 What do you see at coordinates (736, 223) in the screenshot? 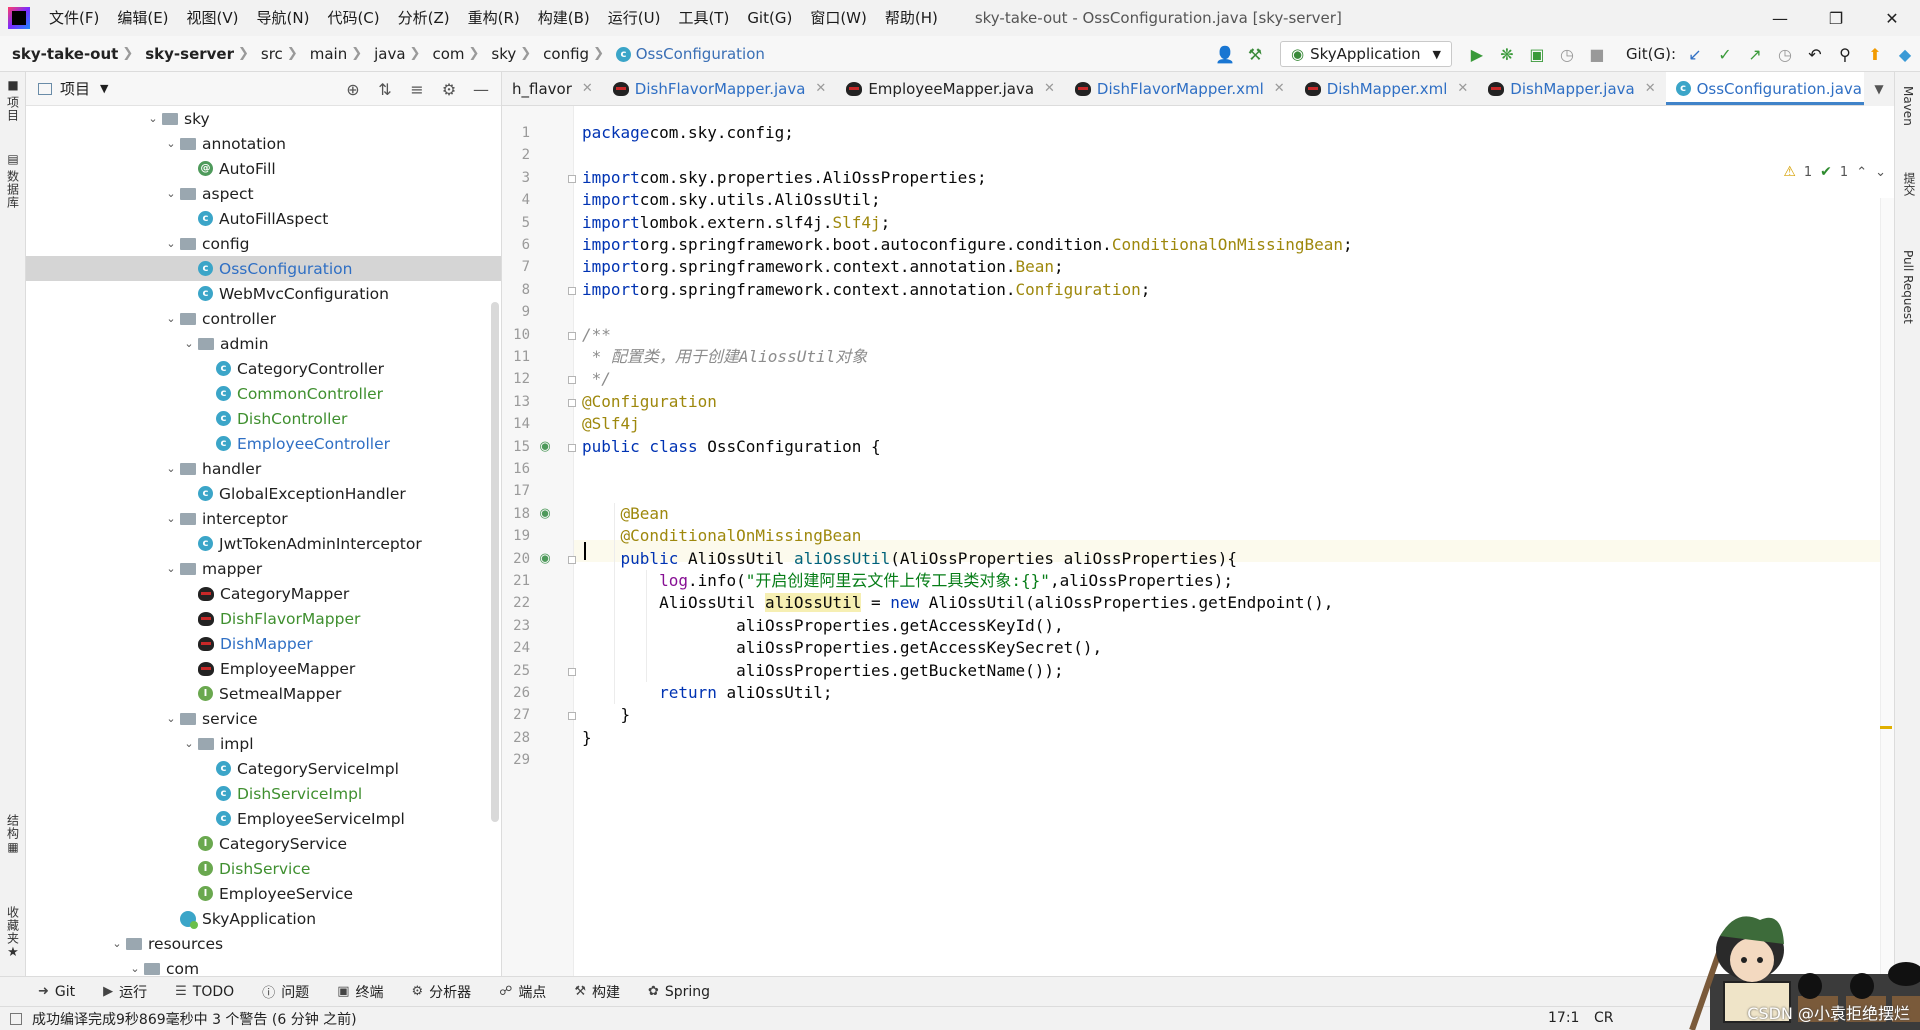
I see `code-line: importlombok.extern.slf4j.Slf4j;` at bounding box center [736, 223].